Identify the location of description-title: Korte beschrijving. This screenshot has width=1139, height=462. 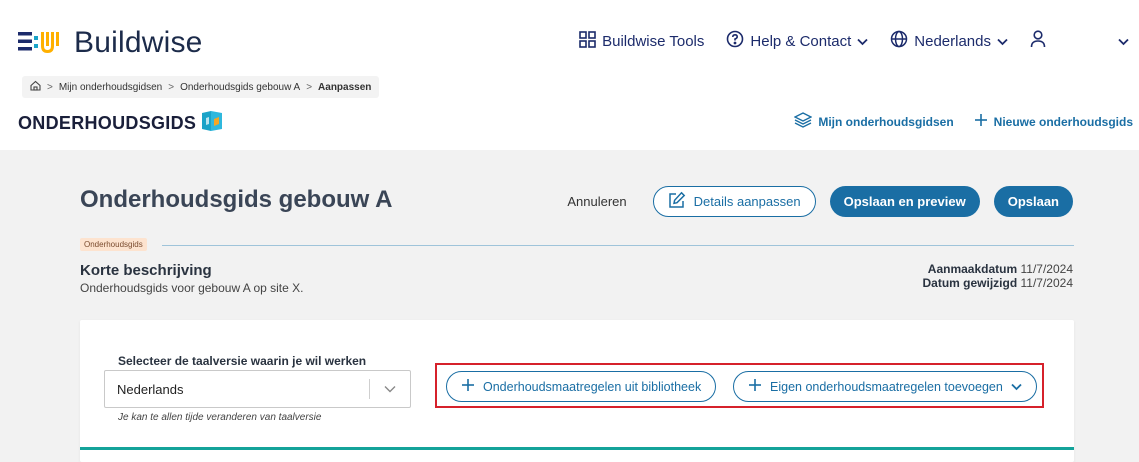
(146, 270).